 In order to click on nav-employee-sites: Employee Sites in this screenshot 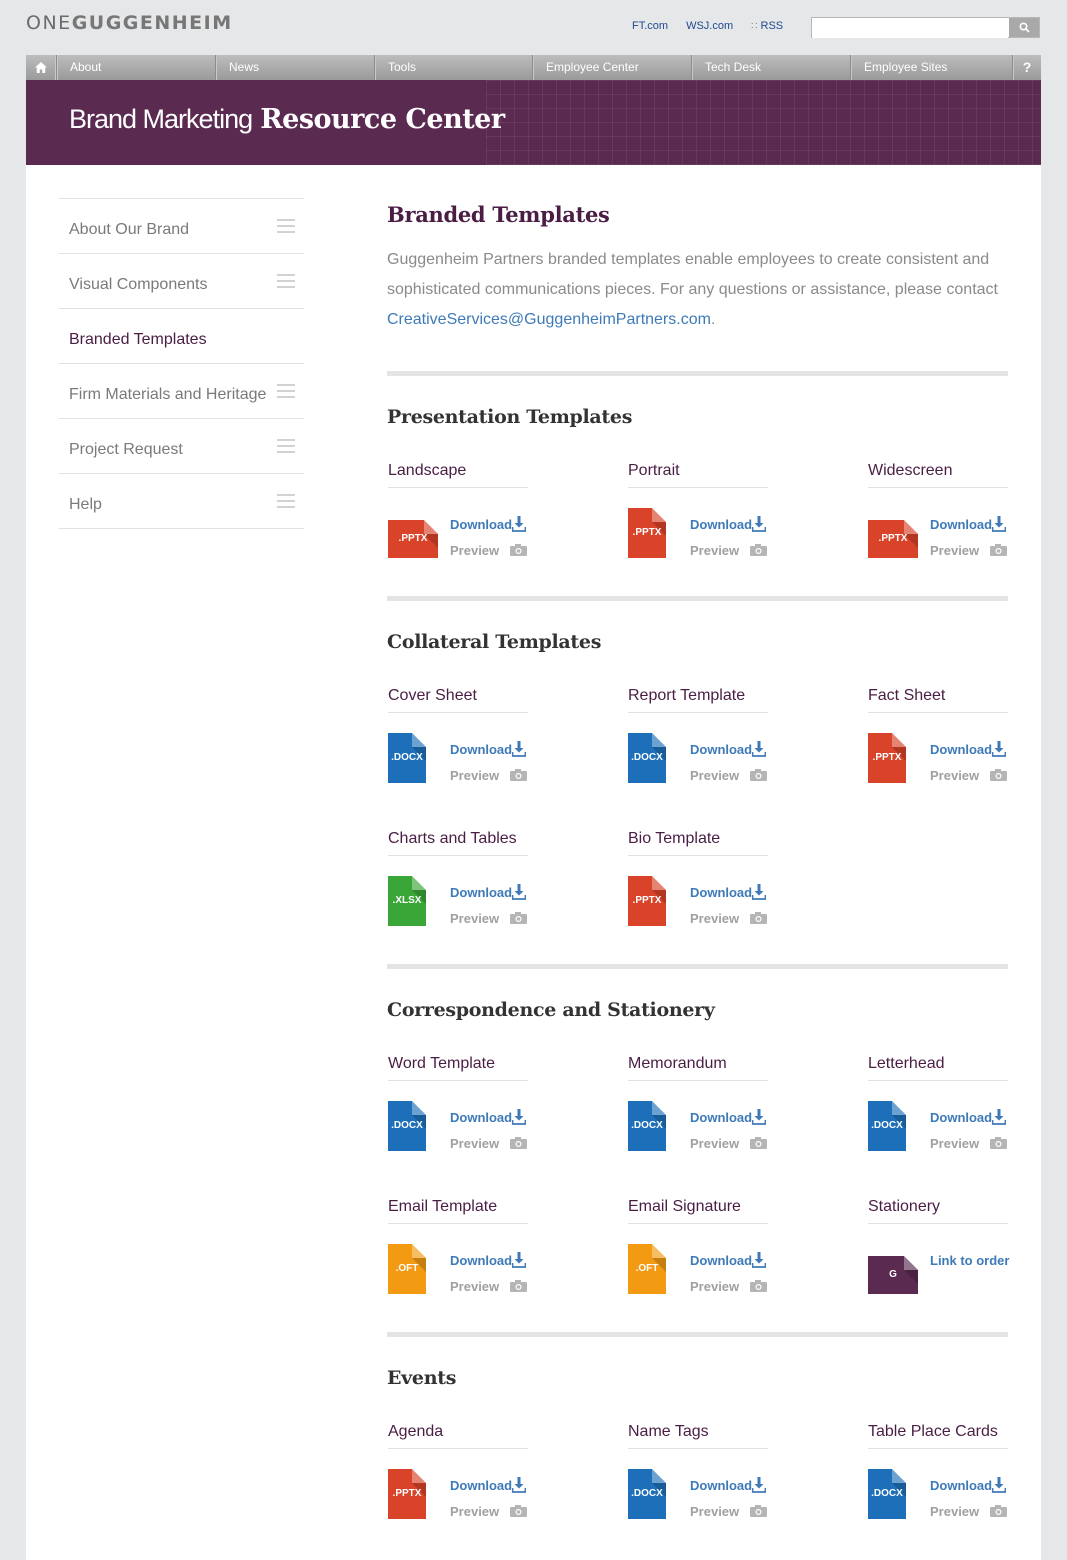, I will do `click(931, 67)`.